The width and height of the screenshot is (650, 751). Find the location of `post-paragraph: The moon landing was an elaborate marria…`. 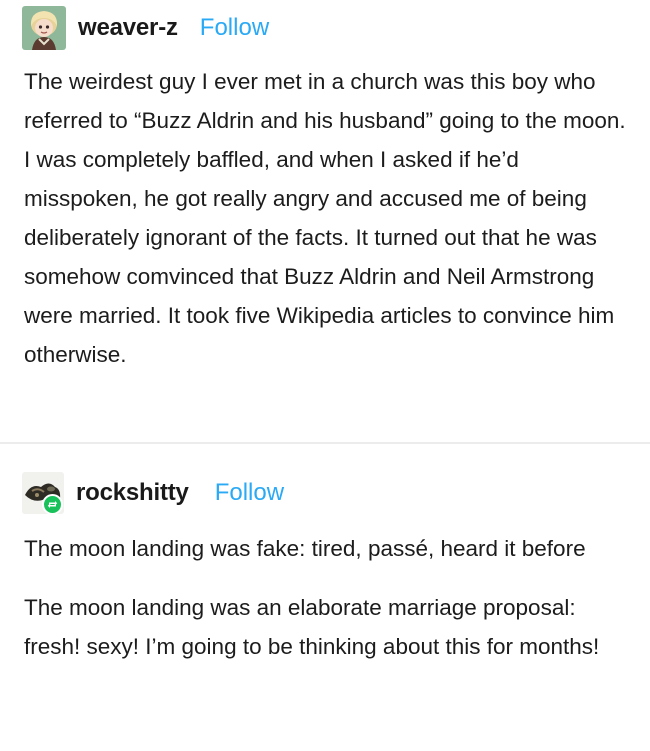

post-paragraph: The moon landing was an elaborate marria… is located at coordinates (312, 627).